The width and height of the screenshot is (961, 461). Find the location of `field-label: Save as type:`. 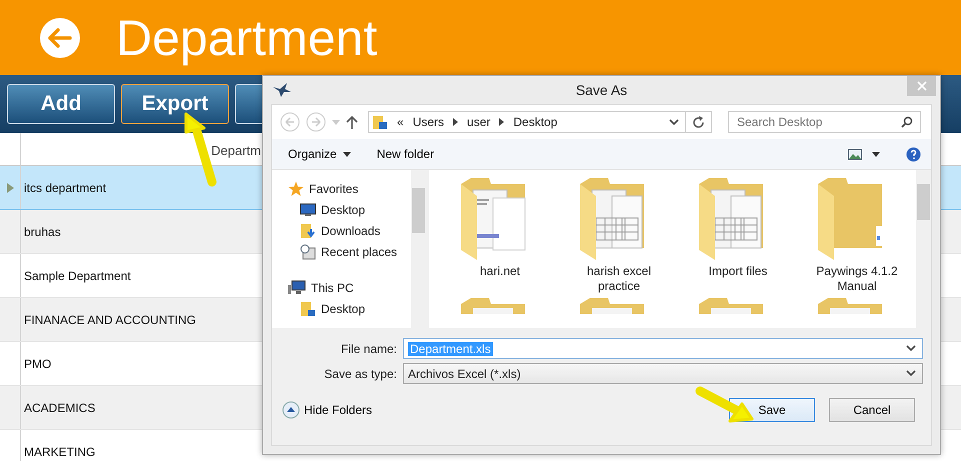

field-label: Save as type: is located at coordinates (360, 373).